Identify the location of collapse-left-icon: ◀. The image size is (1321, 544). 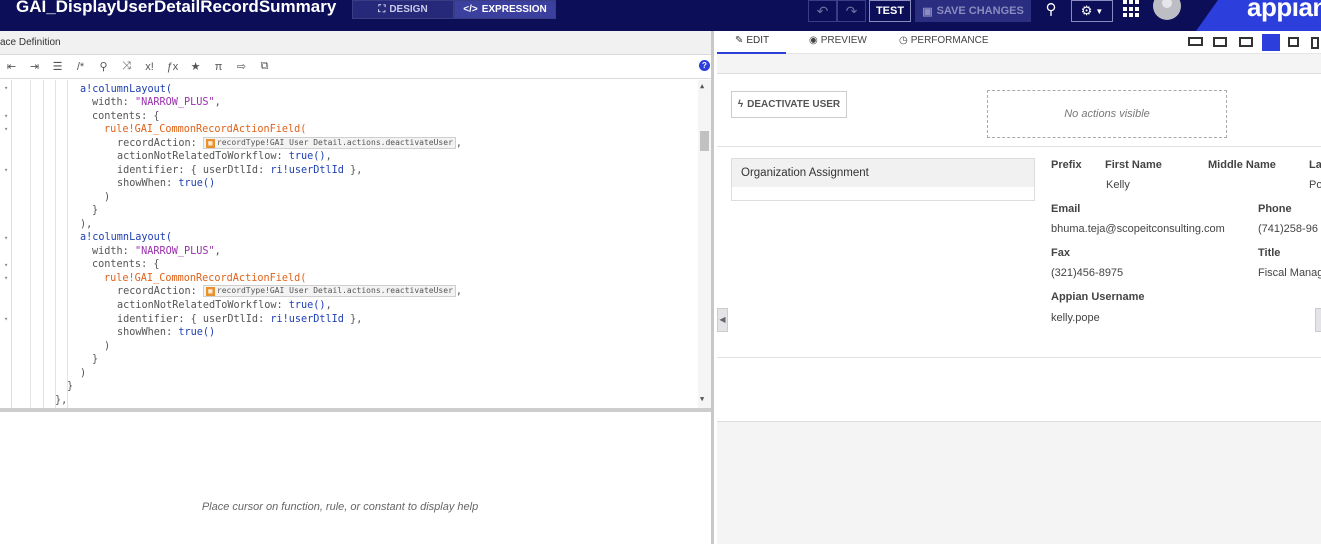
(722, 320).